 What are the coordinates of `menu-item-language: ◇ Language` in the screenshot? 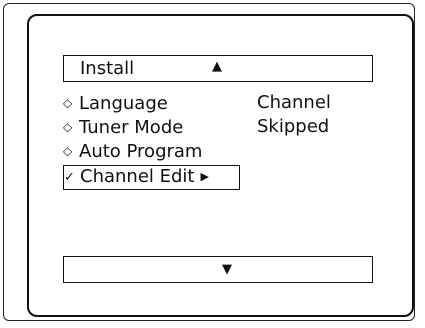 It's located at (163, 103).